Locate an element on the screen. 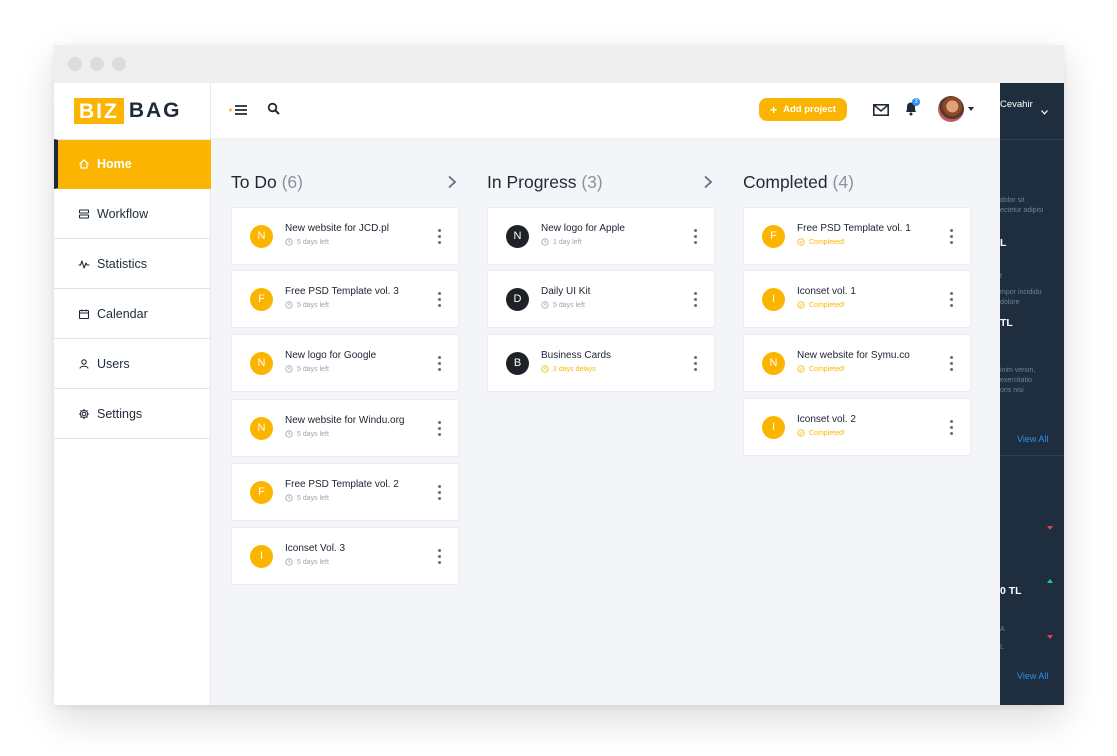  window-minimize-dot is located at coordinates (97, 64).